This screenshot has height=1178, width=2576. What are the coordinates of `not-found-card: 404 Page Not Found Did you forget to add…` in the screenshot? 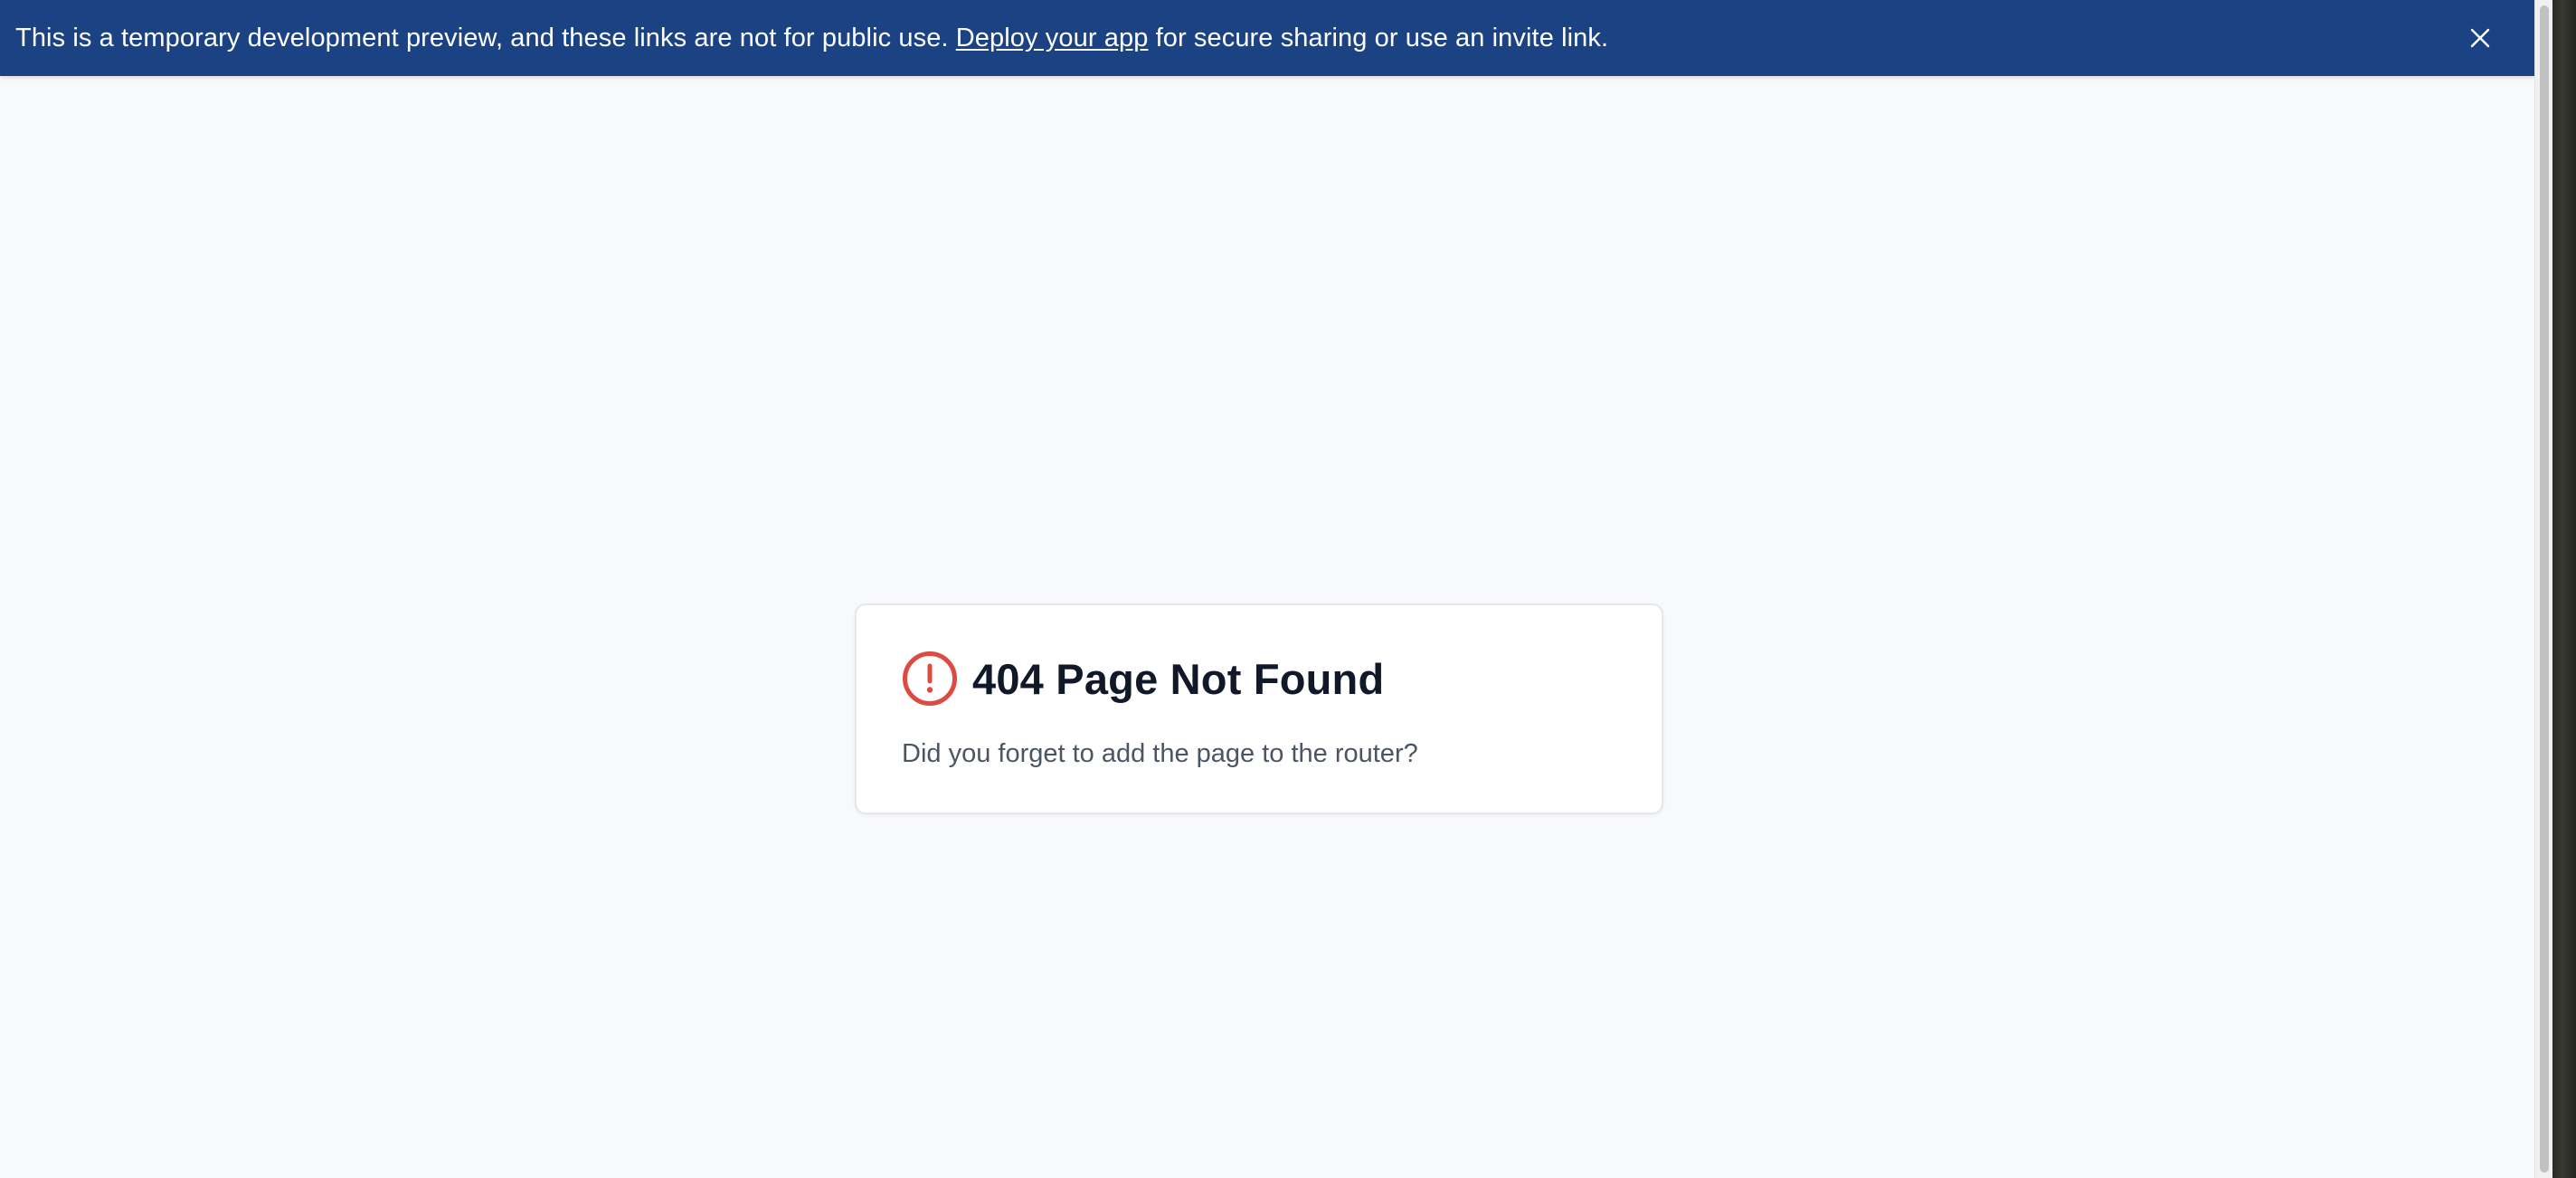 It's located at (1259, 709).